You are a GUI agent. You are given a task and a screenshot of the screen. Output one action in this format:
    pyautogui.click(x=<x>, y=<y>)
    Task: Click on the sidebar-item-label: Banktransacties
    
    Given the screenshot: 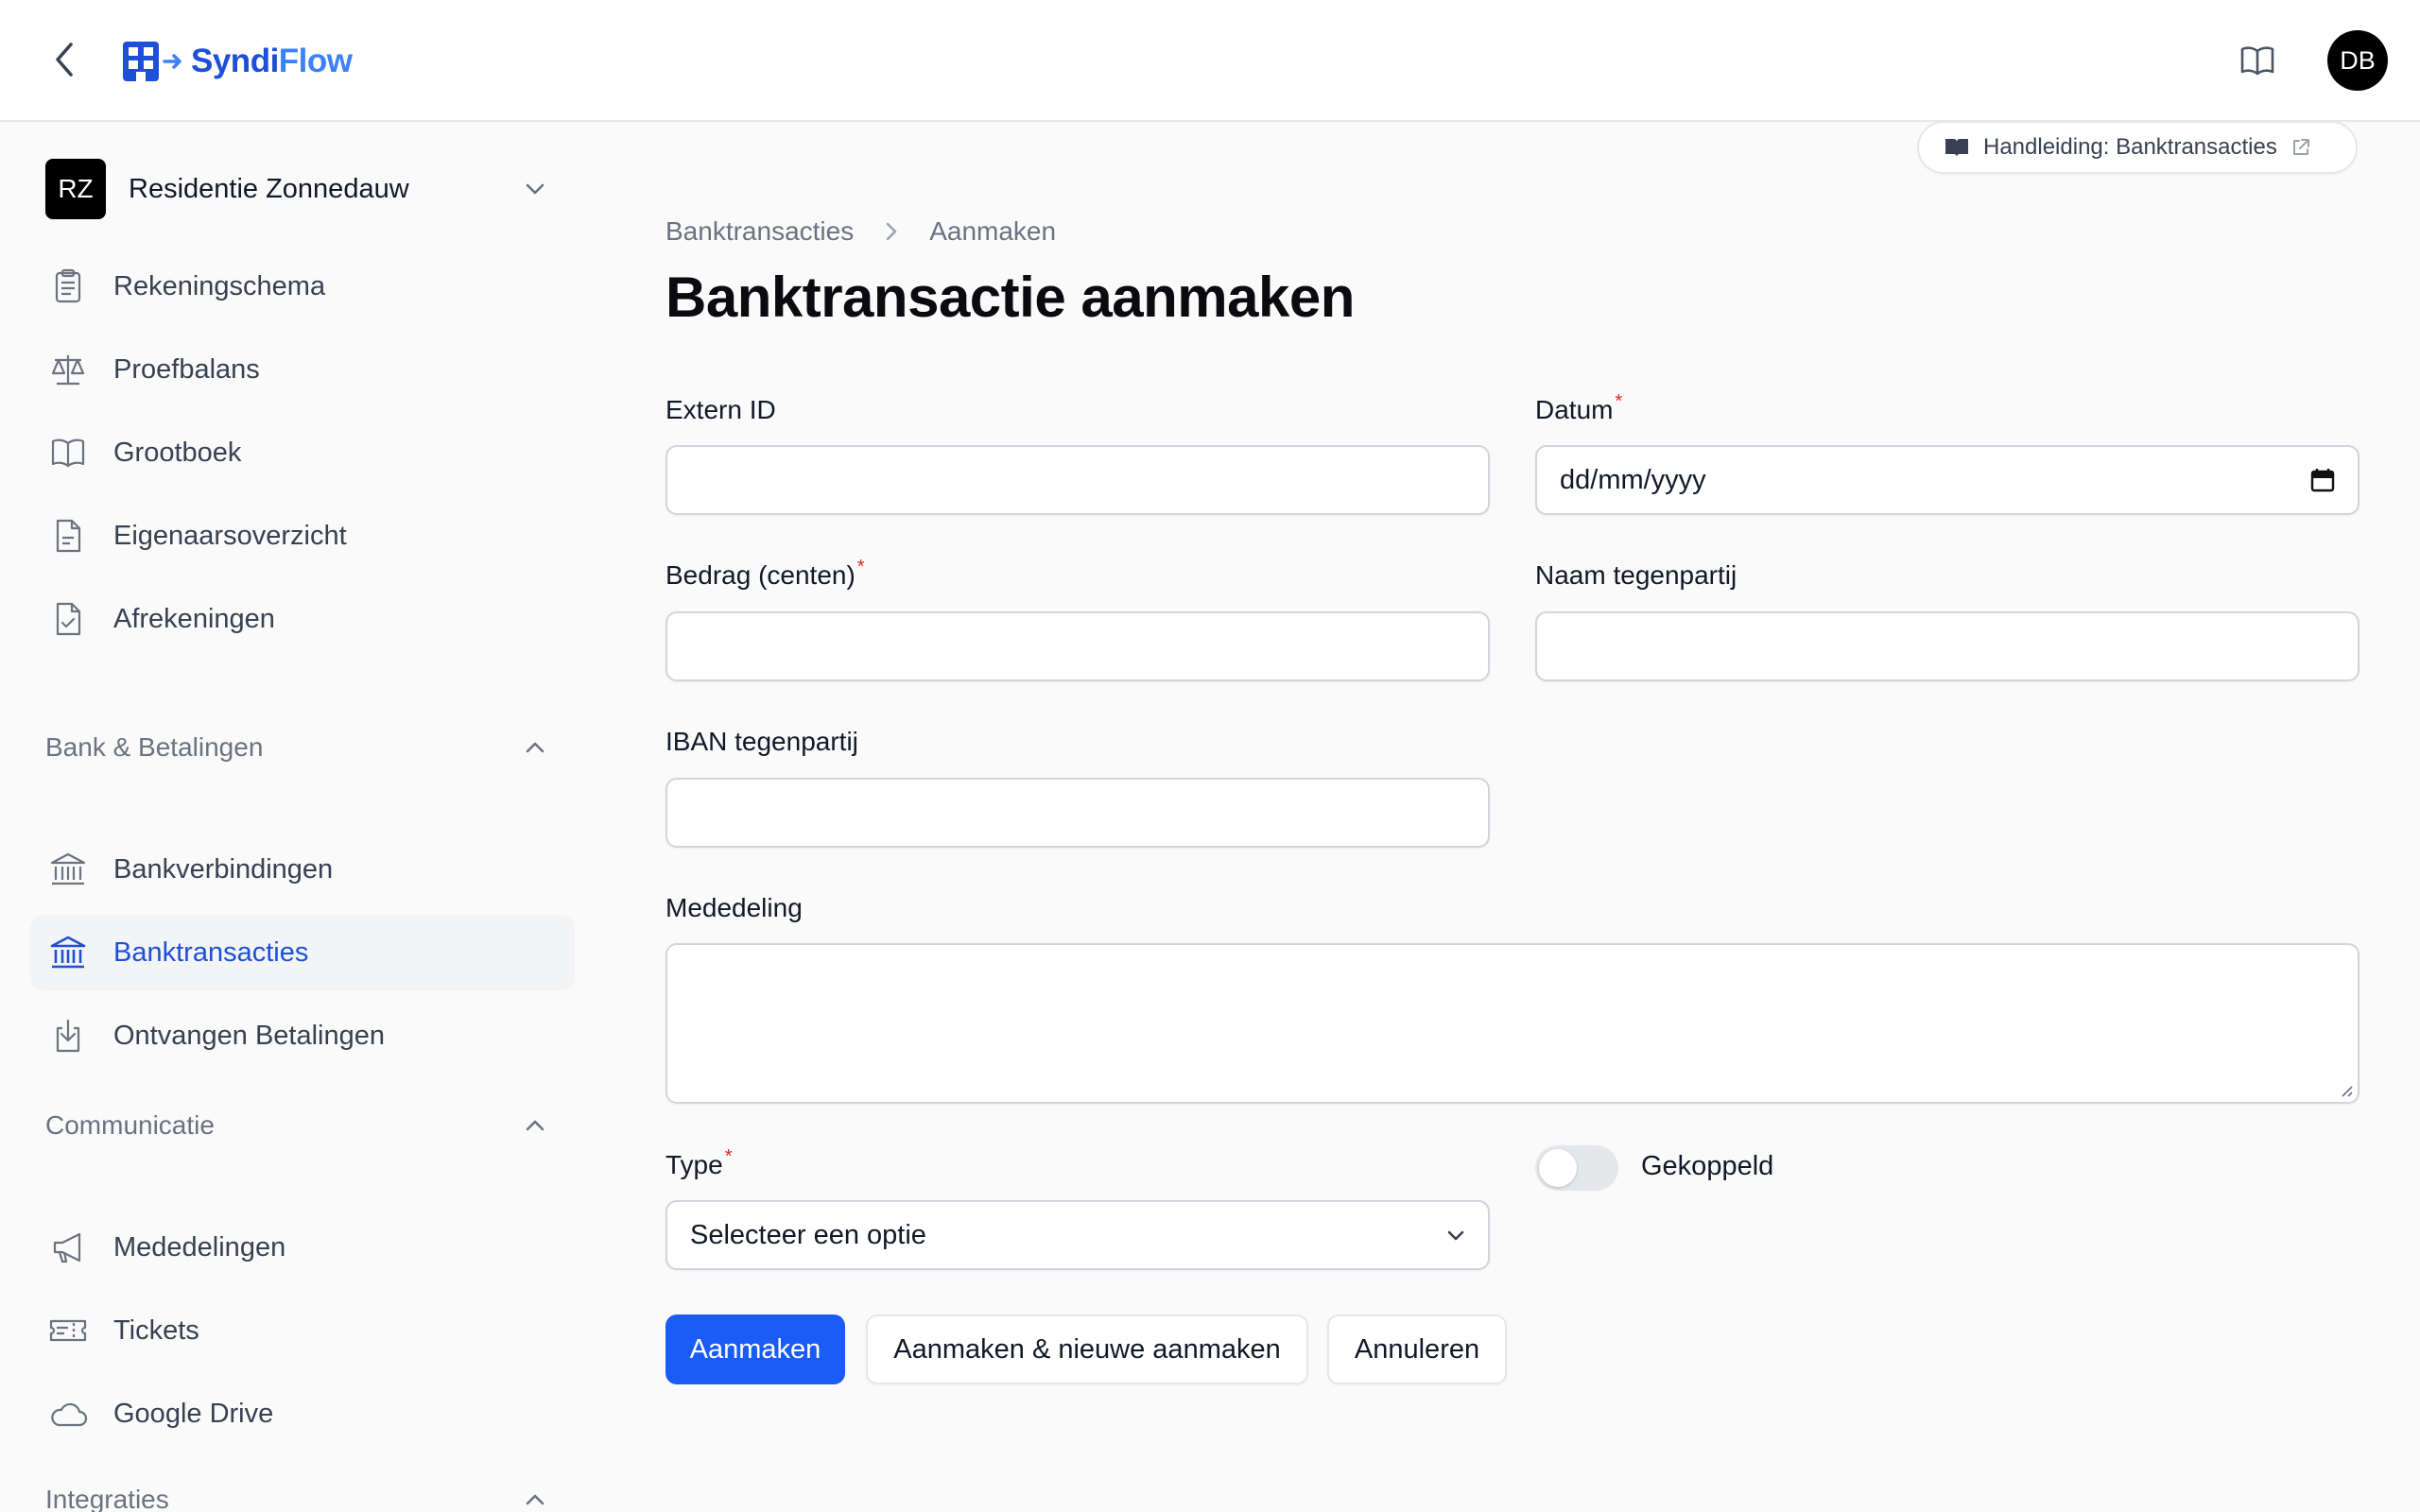 What is the action you would take?
    pyautogui.click(x=211, y=952)
    